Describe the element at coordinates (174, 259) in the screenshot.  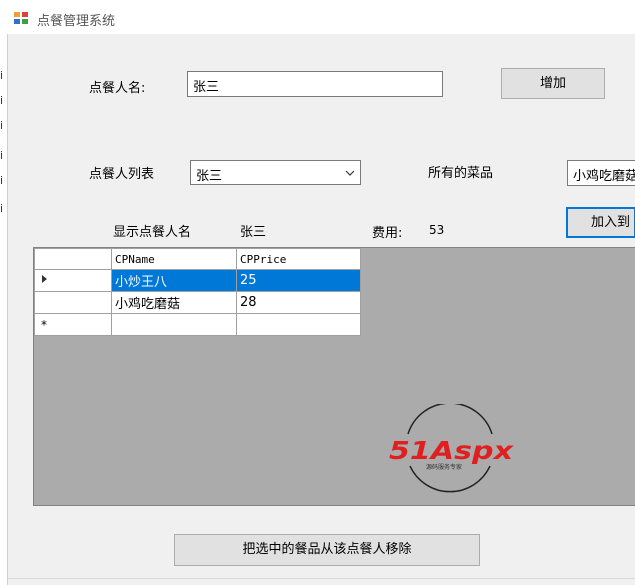
I see `column-header-cpname: CPName` at that location.